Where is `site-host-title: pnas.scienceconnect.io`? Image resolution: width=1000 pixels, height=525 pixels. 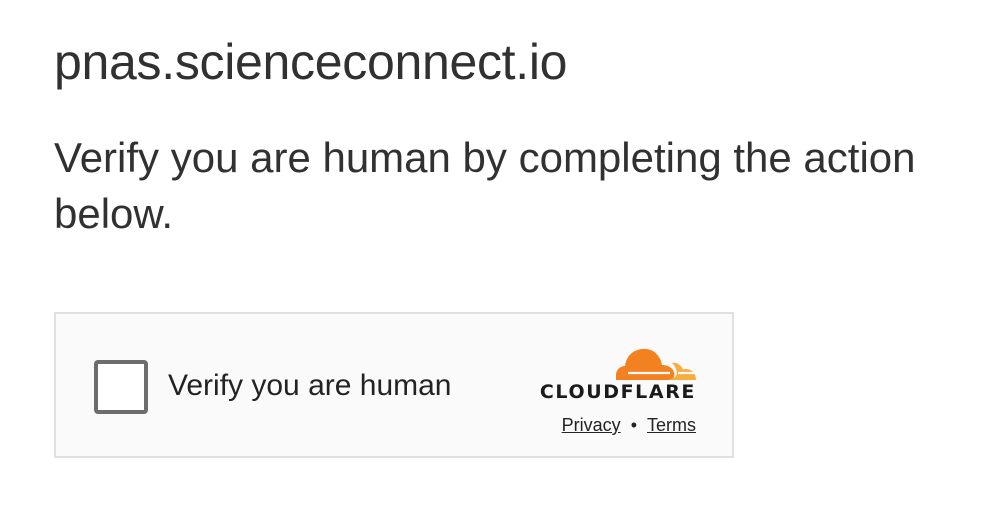 site-host-title: pnas.scienceconnect.io is located at coordinates (311, 62).